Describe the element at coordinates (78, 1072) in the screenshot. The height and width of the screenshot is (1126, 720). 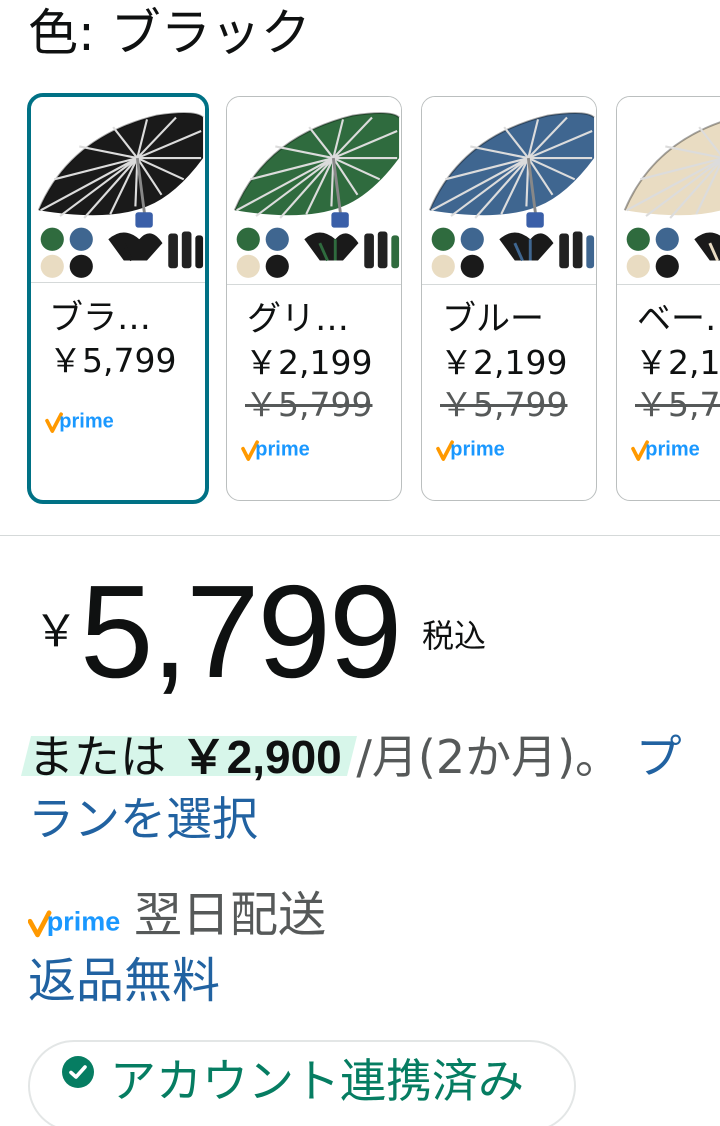
I see `check-circle-icon` at that location.